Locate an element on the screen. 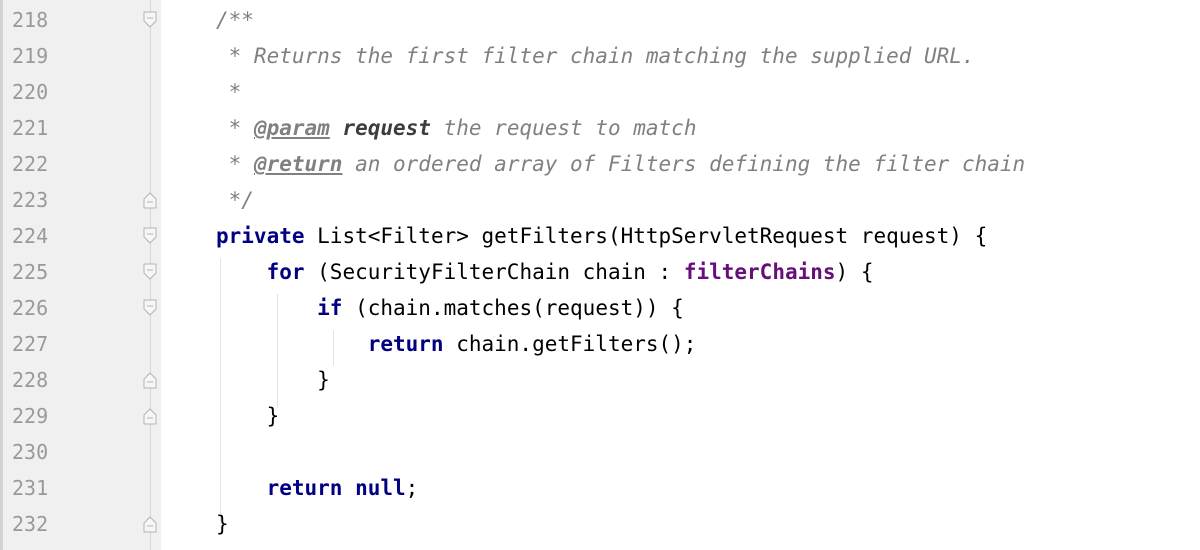 The height and width of the screenshot is (550, 1200). code-text: return null; is located at coordinates (342, 488).